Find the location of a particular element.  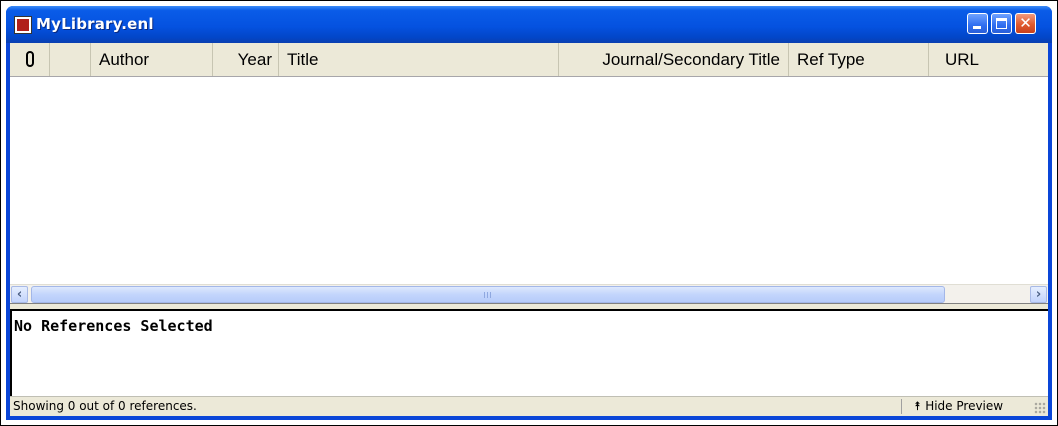

chevron-left-icon: ‹ is located at coordinates (19, 294).